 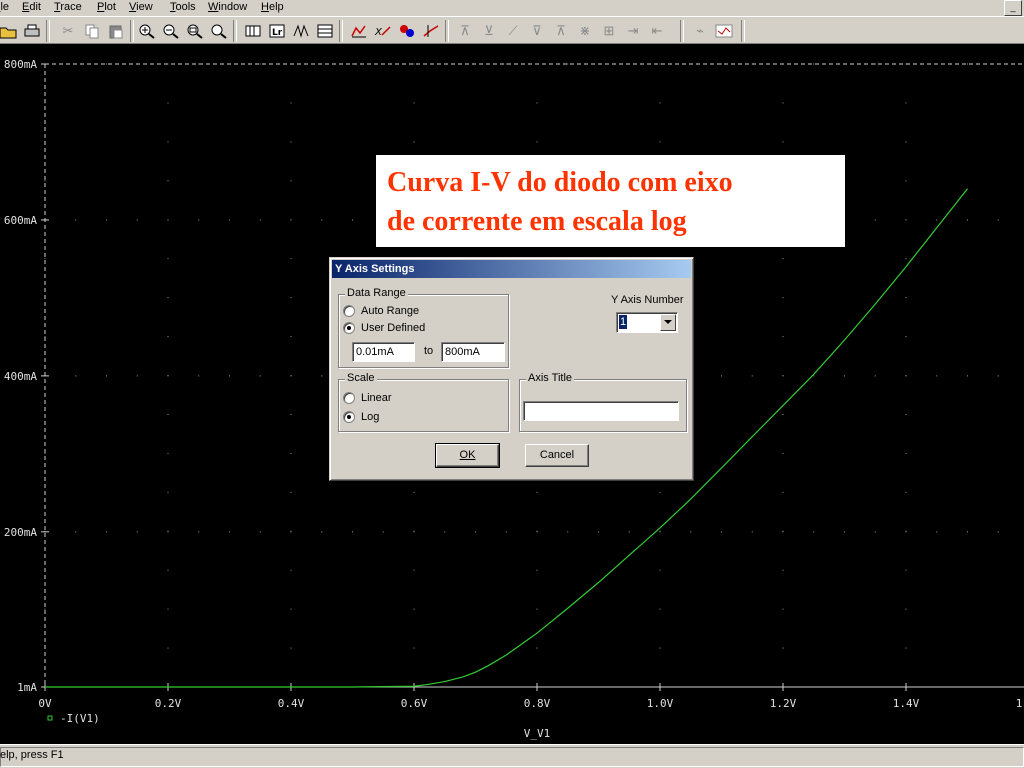 I want to click on x-tick-label: 1.6V, so click(x=1020, y=703).